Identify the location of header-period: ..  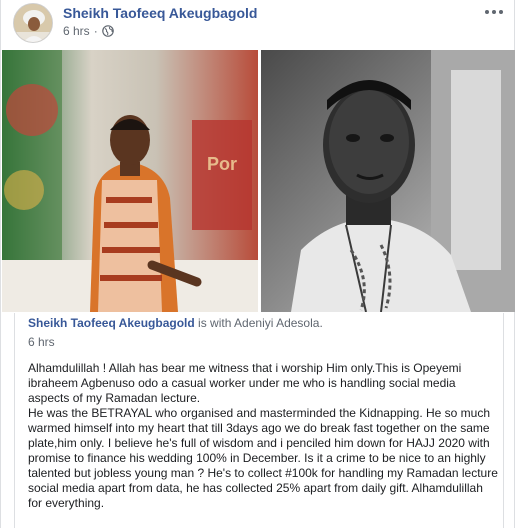
(321, 323).